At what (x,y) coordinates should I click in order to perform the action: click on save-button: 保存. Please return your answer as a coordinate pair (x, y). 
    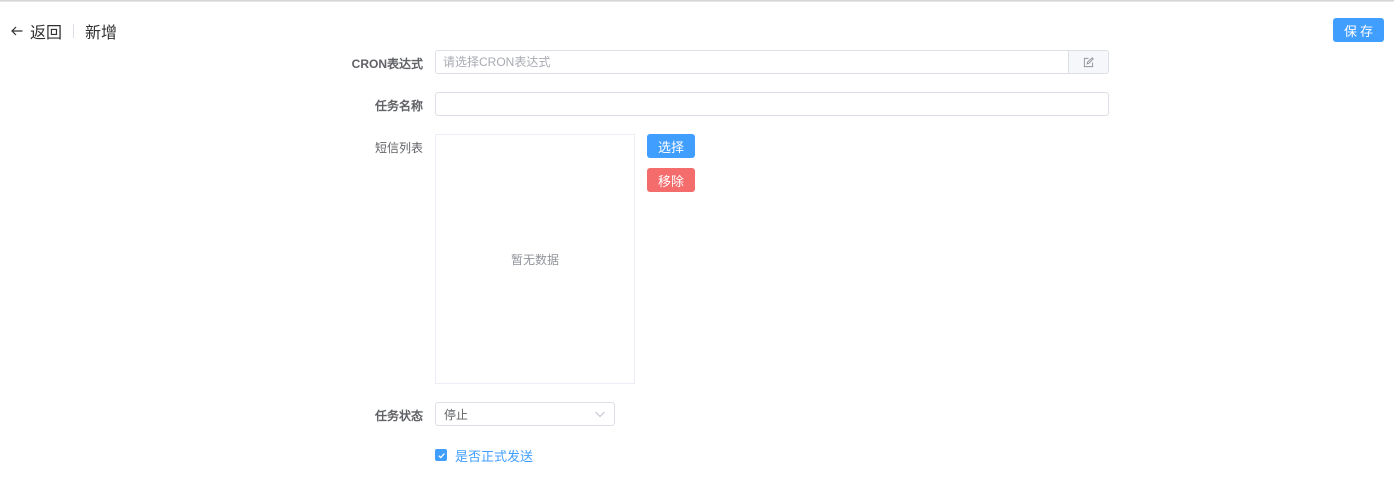
    Looking at the image, I should click on (1358, 30).